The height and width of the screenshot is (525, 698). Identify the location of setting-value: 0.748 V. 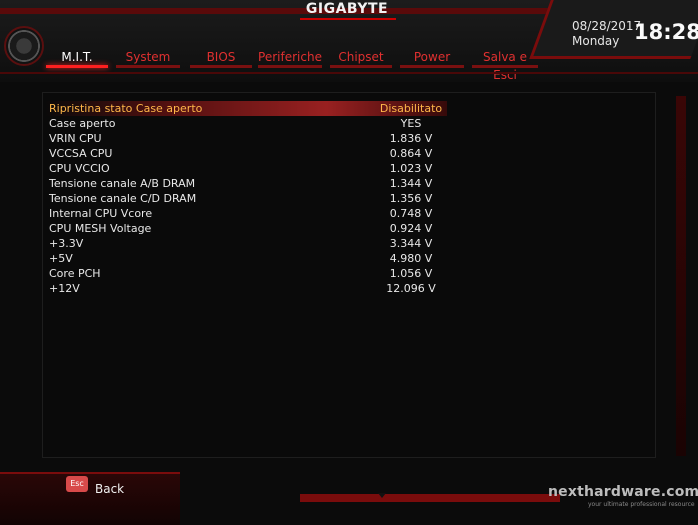
(411, 213).